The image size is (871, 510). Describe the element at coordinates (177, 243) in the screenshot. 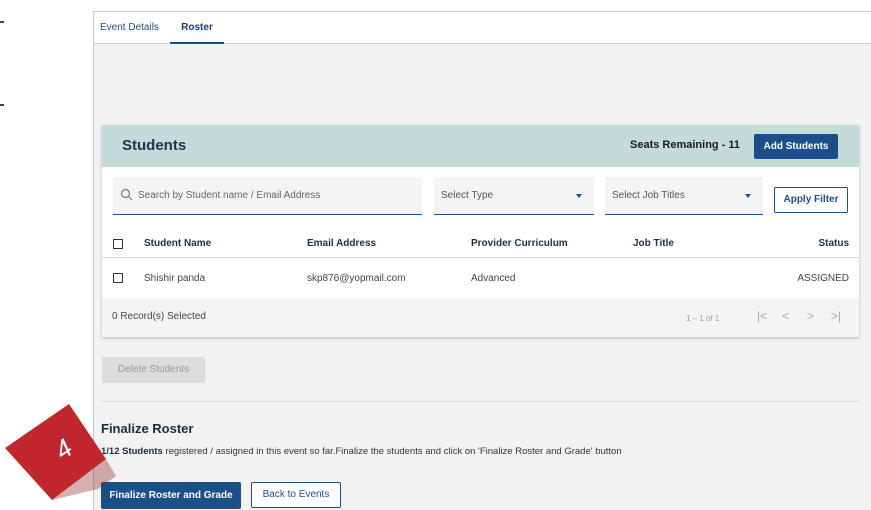

I see `column-header-student-name: Student Name` at that location.